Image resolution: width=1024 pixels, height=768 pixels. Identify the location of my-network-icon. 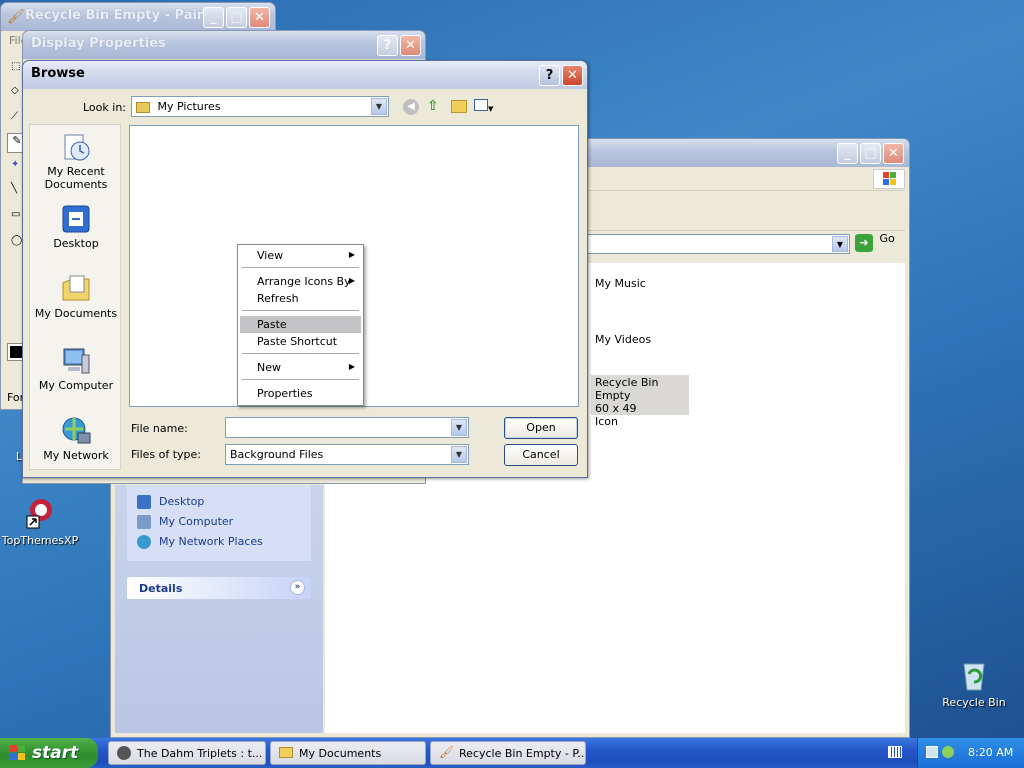
(76, 431).